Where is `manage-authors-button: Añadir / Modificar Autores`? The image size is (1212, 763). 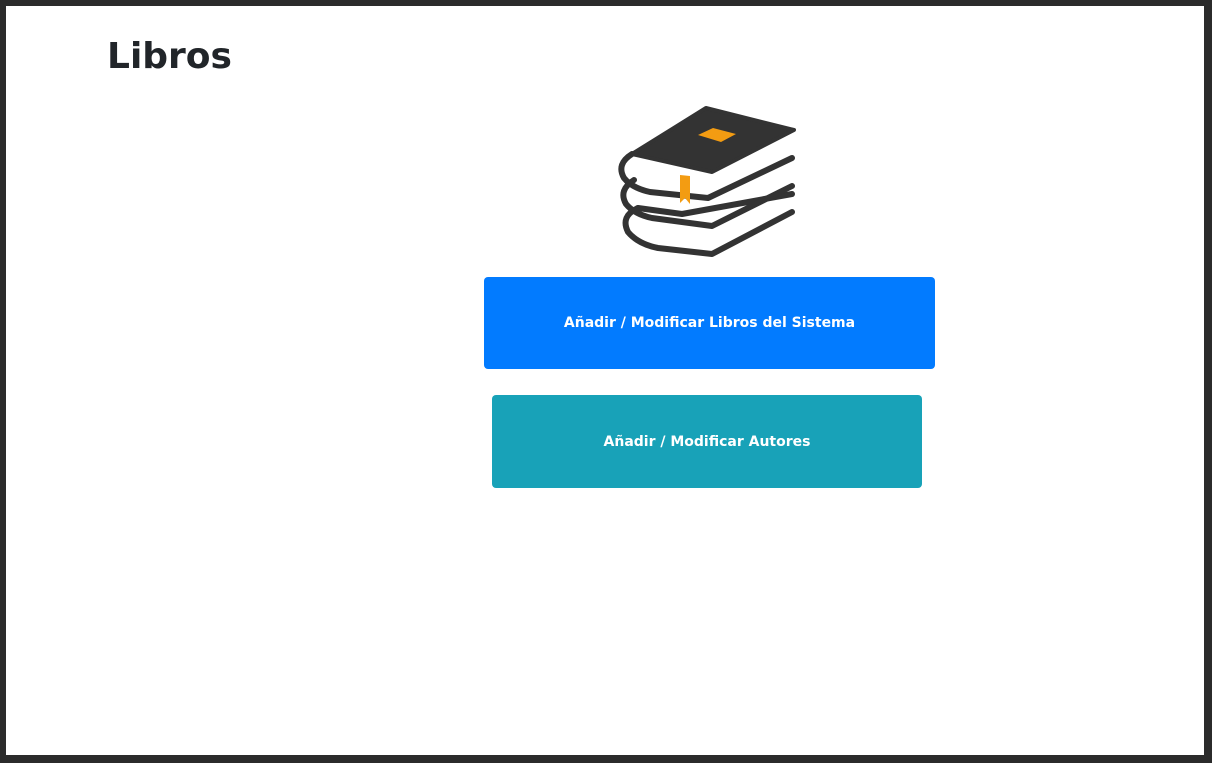 manage-authors-button: Añadir / Modificar Autores is located at coordinates (707, 441).